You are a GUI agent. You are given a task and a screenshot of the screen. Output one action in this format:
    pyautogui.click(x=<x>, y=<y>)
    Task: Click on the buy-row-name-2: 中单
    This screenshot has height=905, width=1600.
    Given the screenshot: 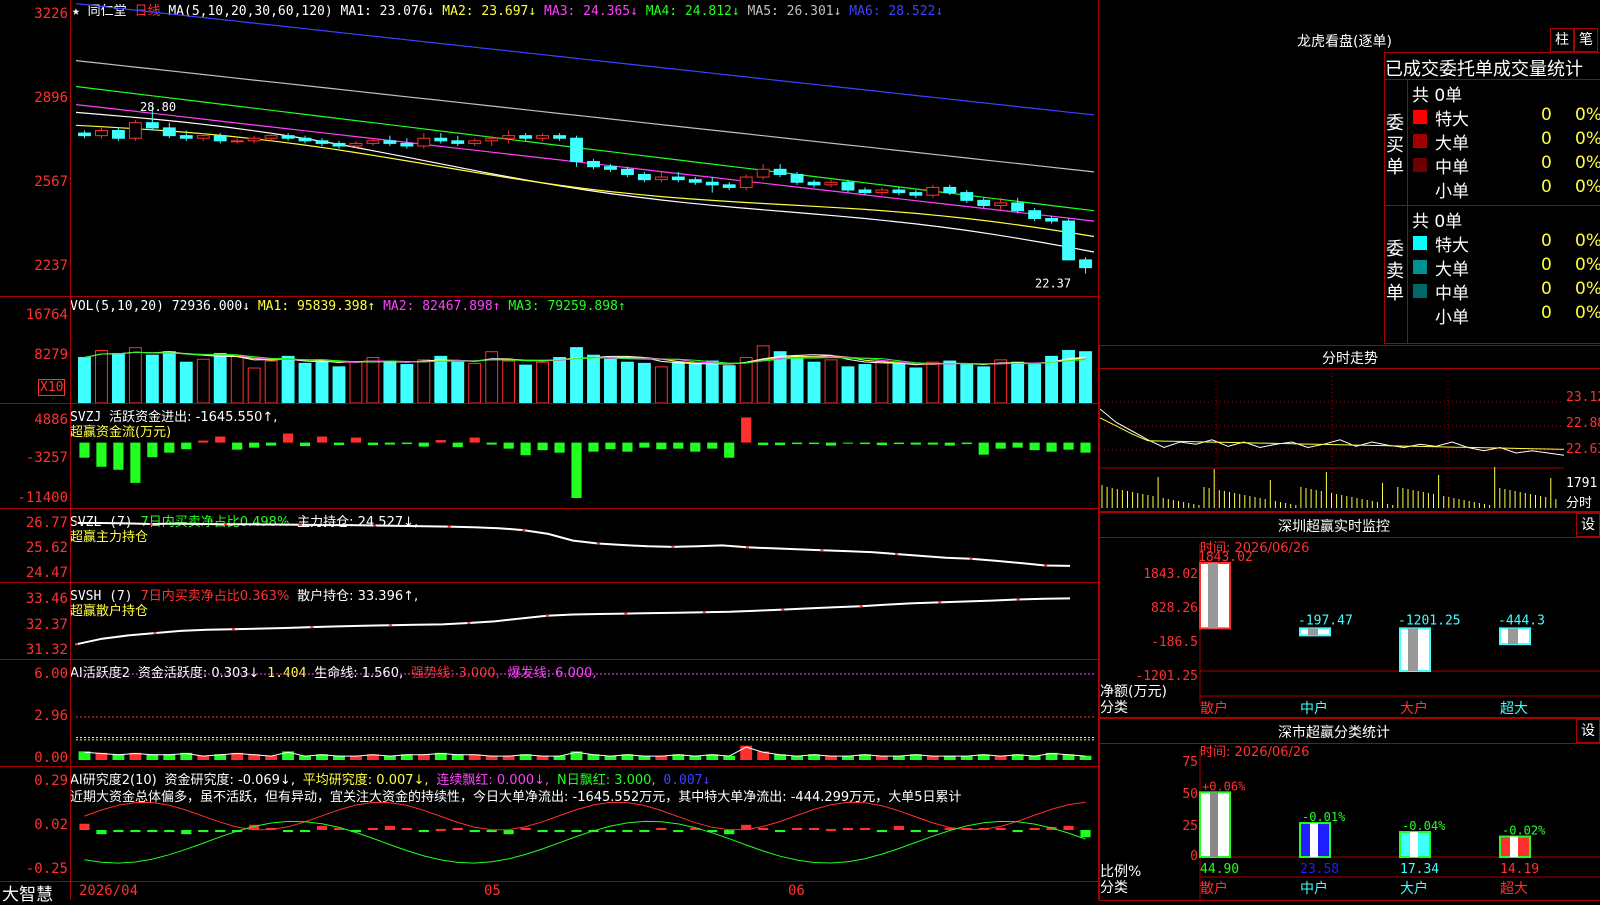 What is the action you would take?
    pyautogui.click(x=1452, y=168)
    